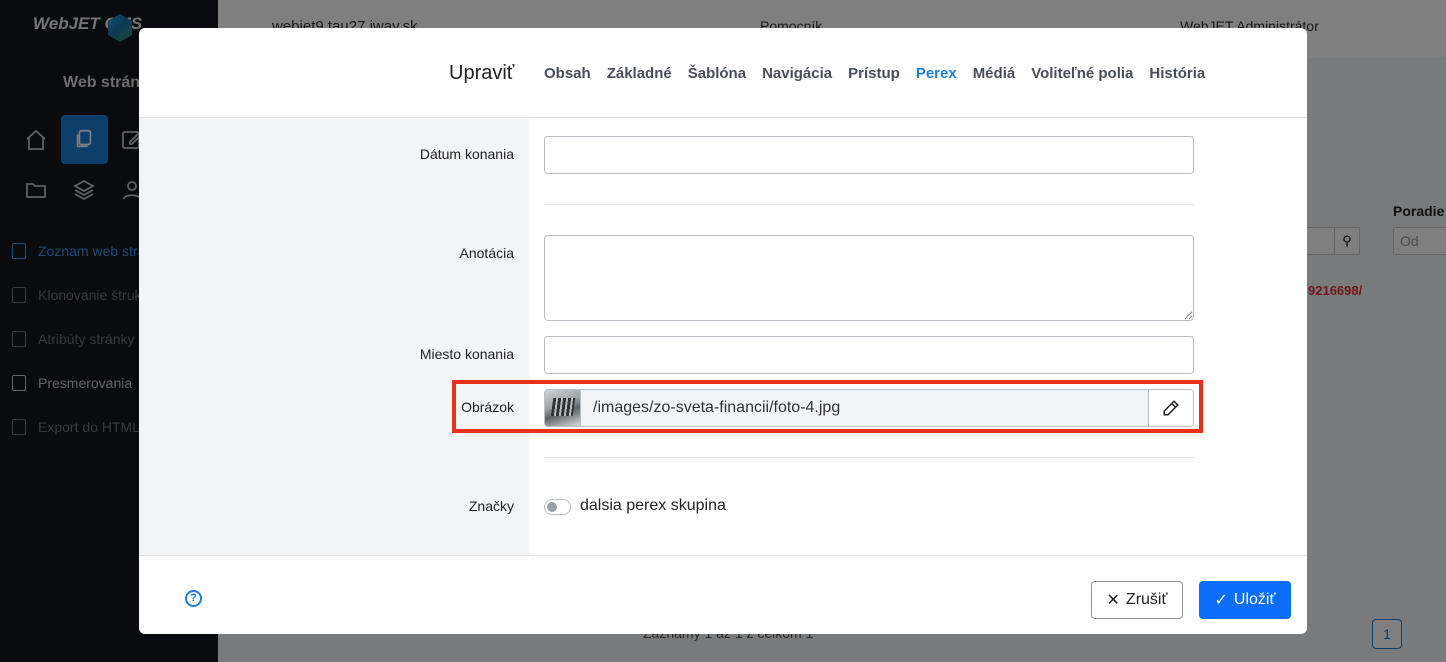 Image resolution: width=1446 pixels, height=662 pixels. I want to click on help-circle-icon: ?, so click(193, 598).